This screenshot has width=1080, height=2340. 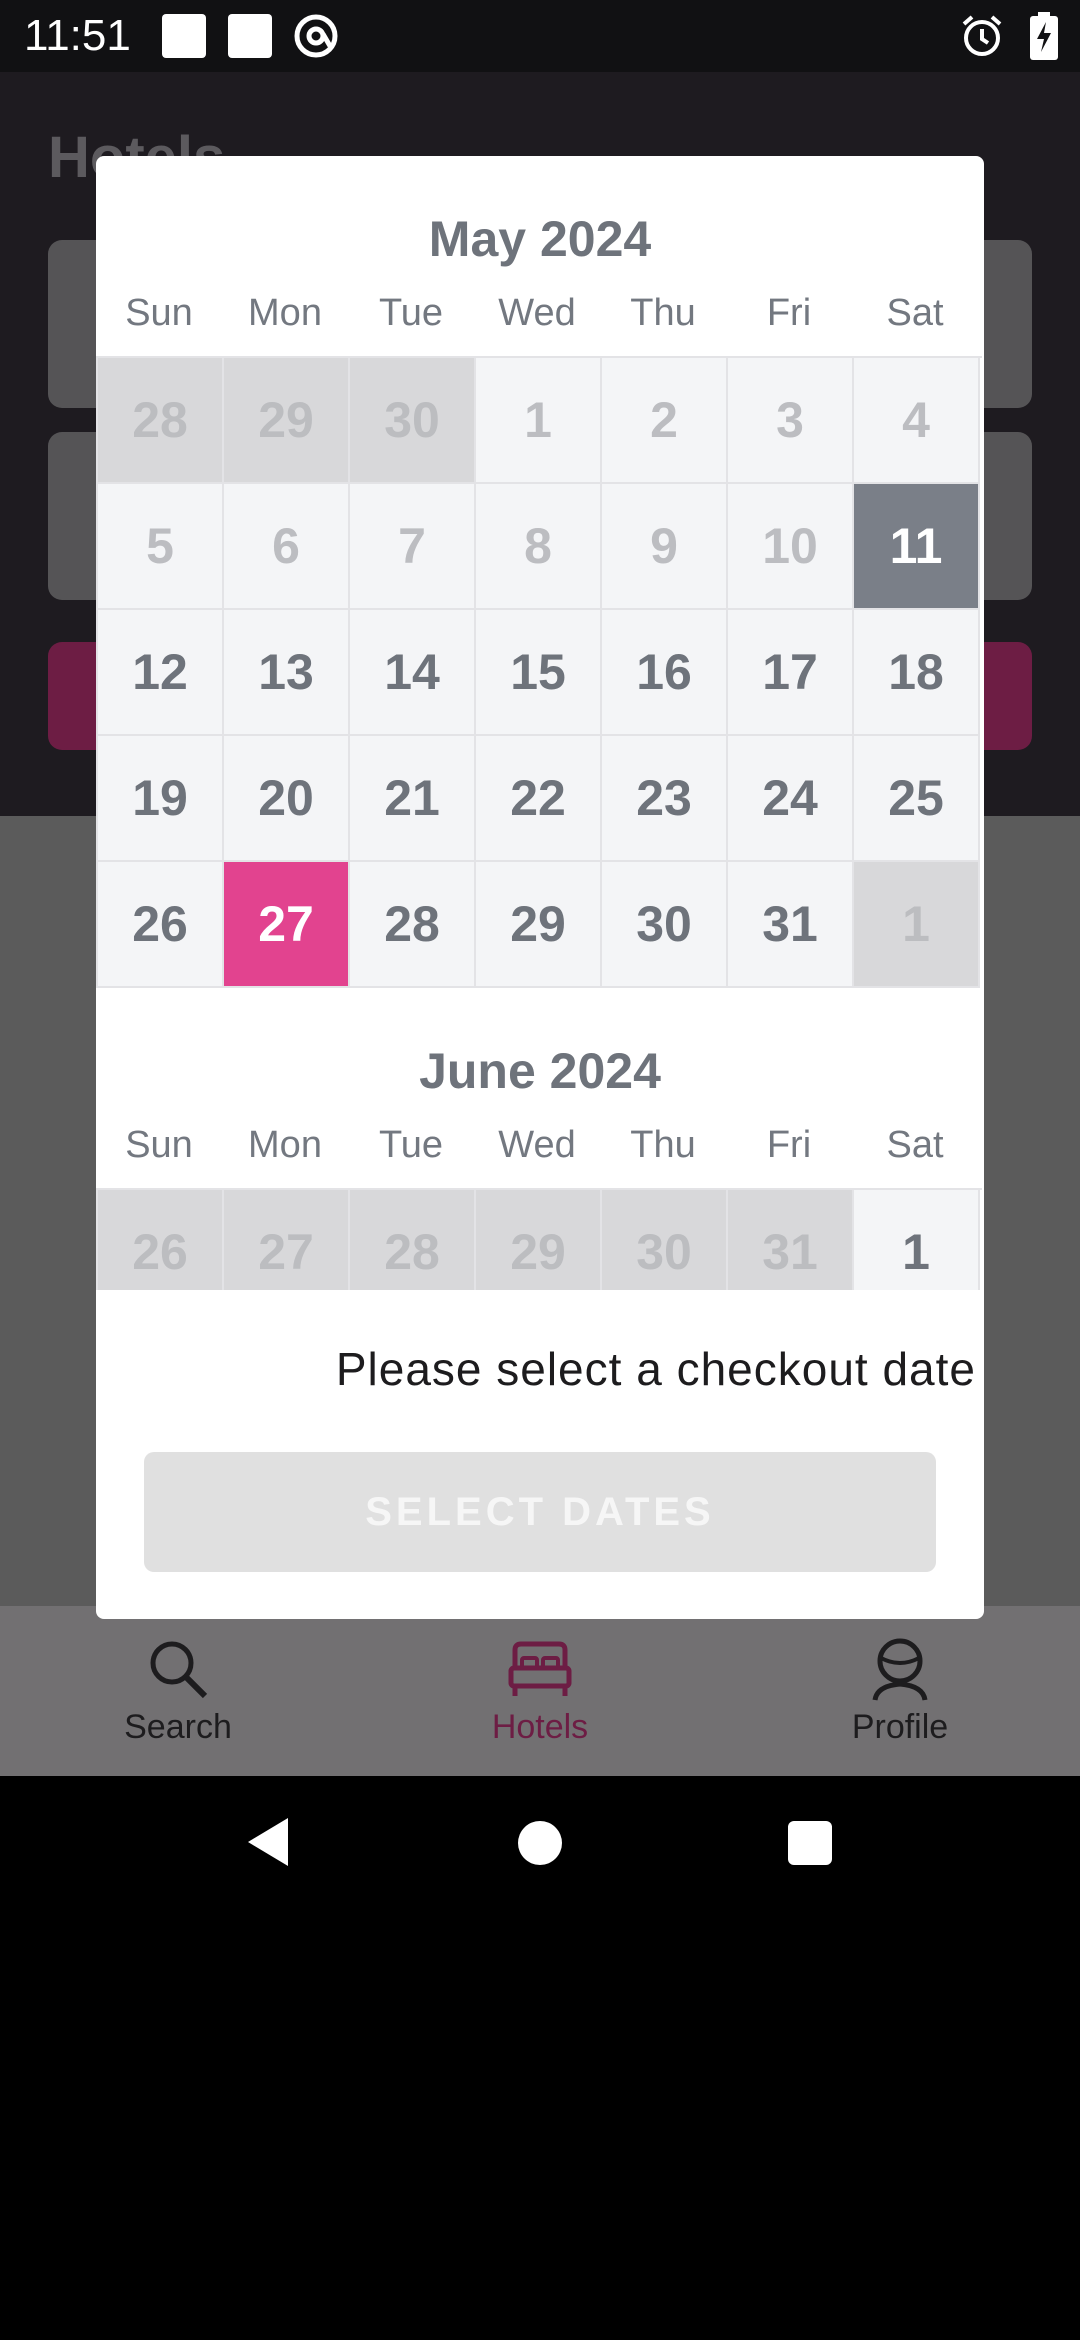 I want to click on search-icon, so click(x=179, y=1670).